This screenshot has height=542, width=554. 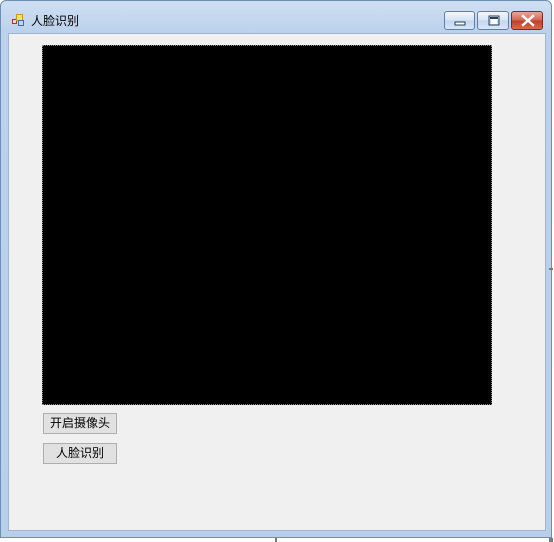 What do you see at coordinates (276, 17) in the screenshot?
I see `title-bar: 人脸识别` at bounding box center [276, 17].